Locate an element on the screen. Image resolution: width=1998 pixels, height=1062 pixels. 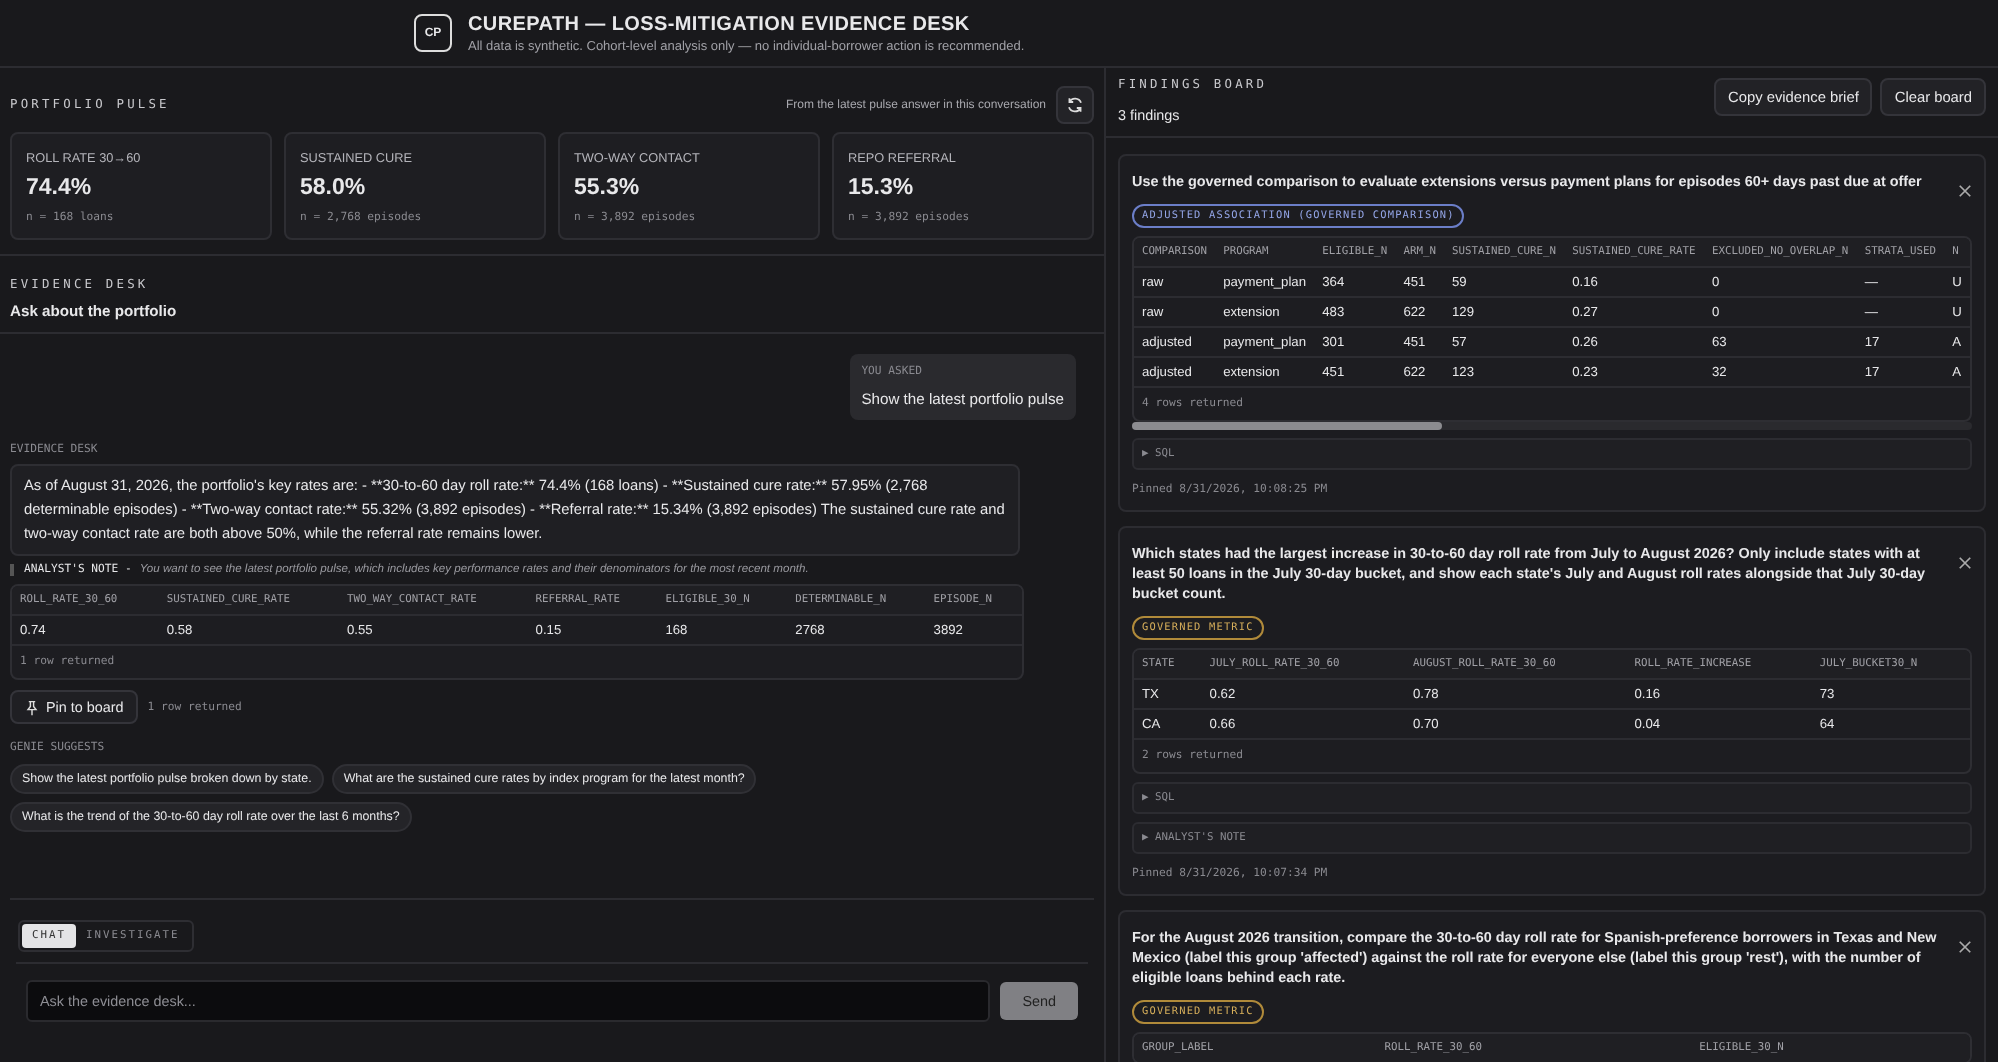
pin-icon is located at coordinates (32, 707).